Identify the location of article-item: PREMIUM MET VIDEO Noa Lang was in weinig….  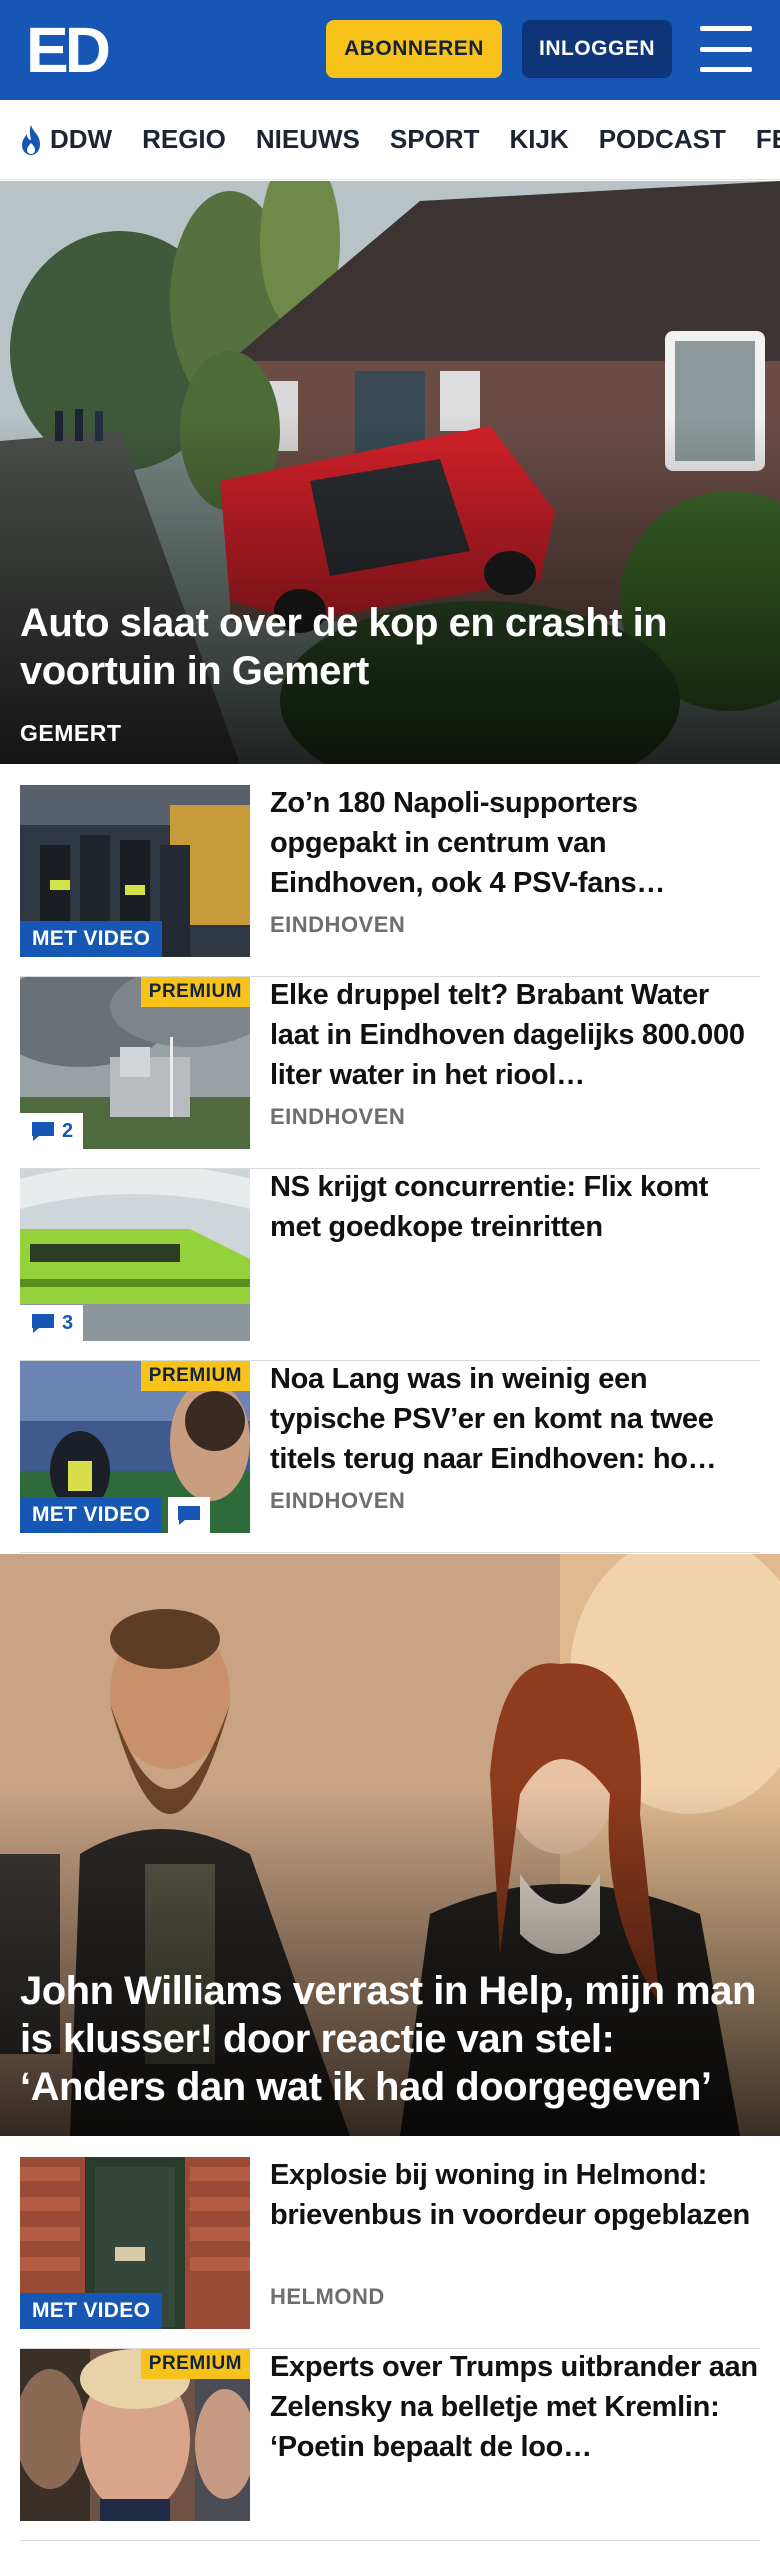
(390, 1457).